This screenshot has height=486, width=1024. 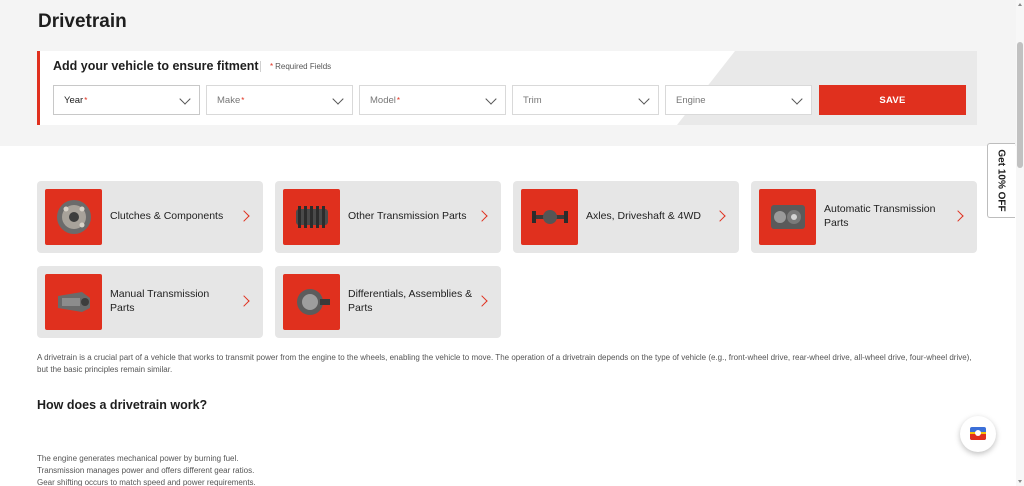 What do you see at coordinates (82, 21) in the screenshot?
I see `page-title: Drivetrain` at bounding box center [82, 21].